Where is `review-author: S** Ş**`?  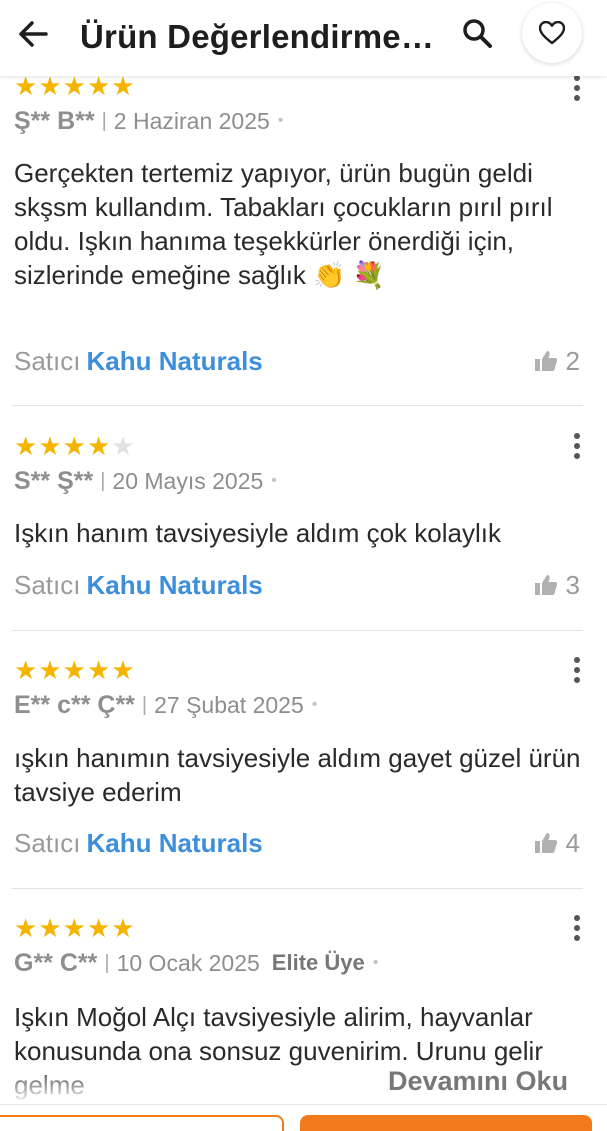
review-author: S** Ş** is located at coordinates (54, 480).